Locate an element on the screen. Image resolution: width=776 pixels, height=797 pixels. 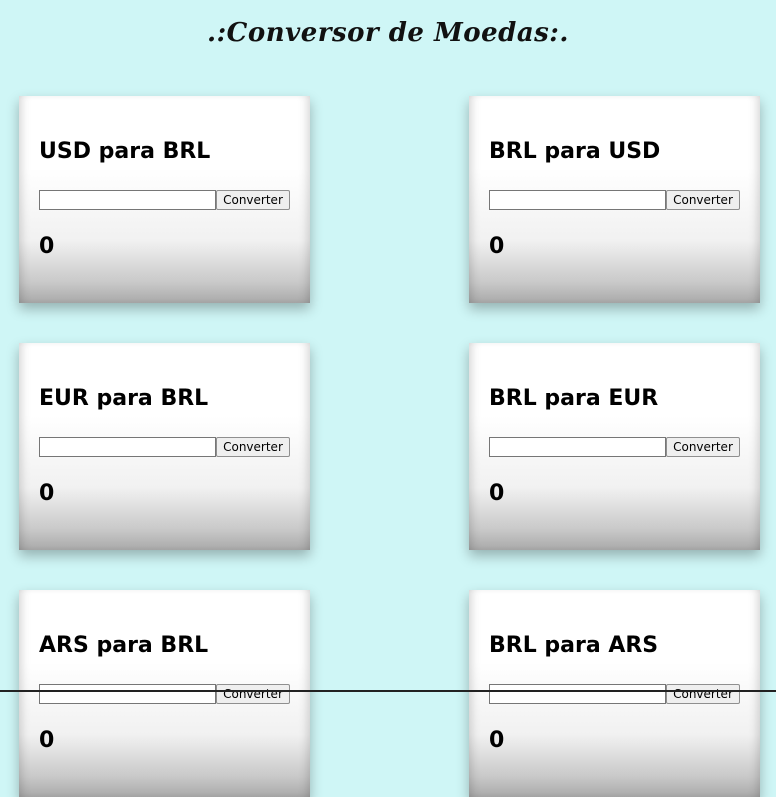
card-title: EUR para BRL is located at coordinates (124, 398).